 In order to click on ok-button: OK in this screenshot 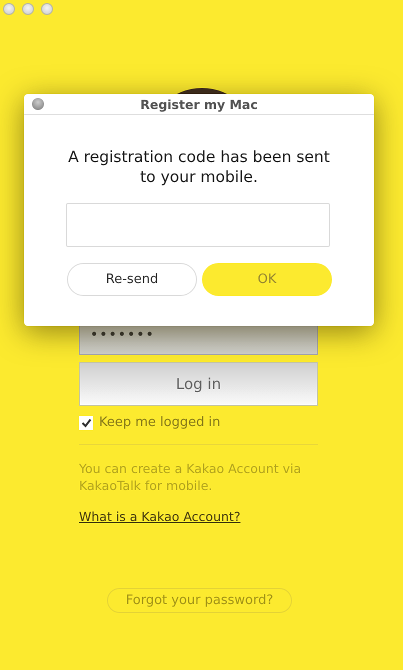, I will do `click(267, 279)`.